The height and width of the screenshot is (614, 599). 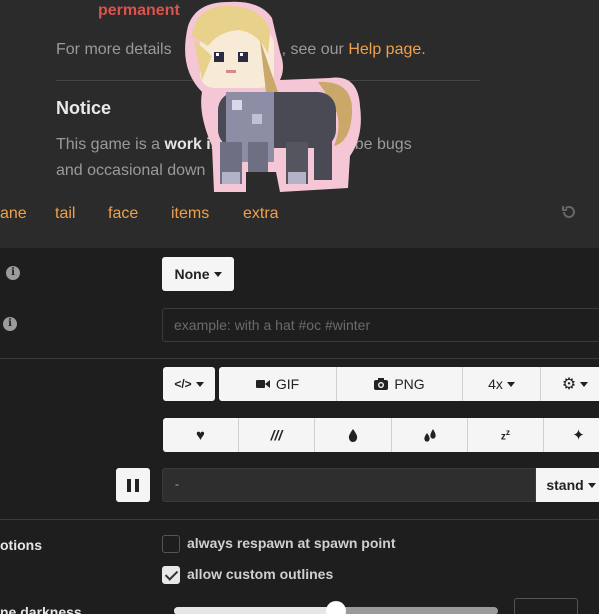 What do you see at coordinates (192, 274) in the screenshot?
I see `cm-select-value: None` at bounding box center [192, 274].